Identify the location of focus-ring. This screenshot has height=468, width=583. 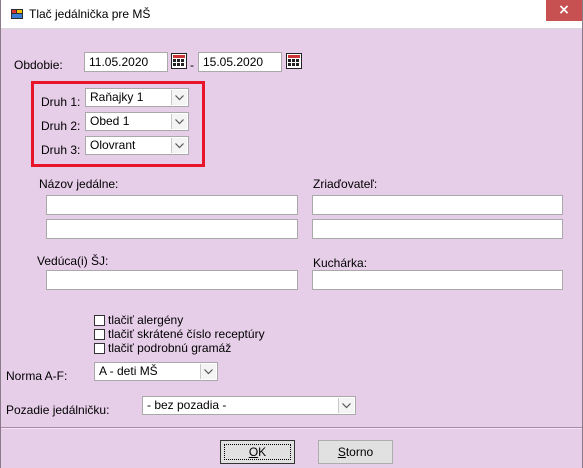
(257, 452).